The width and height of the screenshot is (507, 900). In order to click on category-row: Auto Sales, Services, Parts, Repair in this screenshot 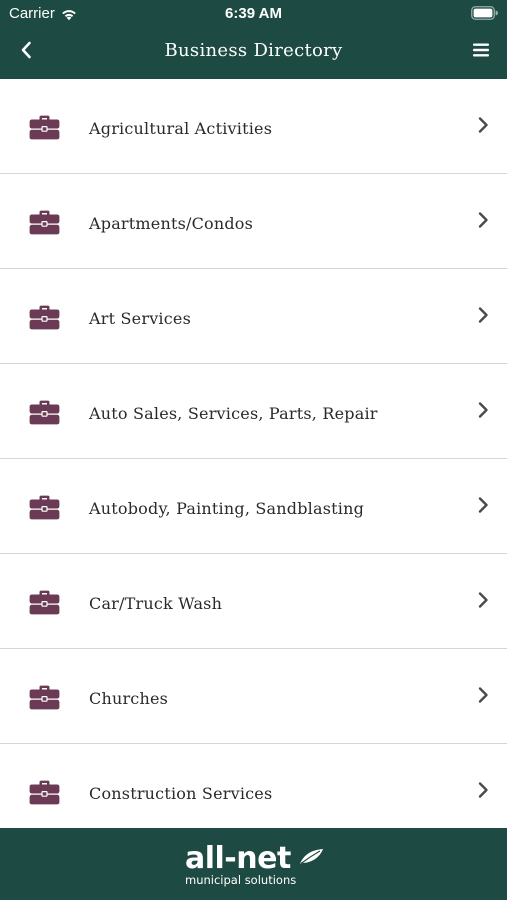, I will do `click(253, 411)`.